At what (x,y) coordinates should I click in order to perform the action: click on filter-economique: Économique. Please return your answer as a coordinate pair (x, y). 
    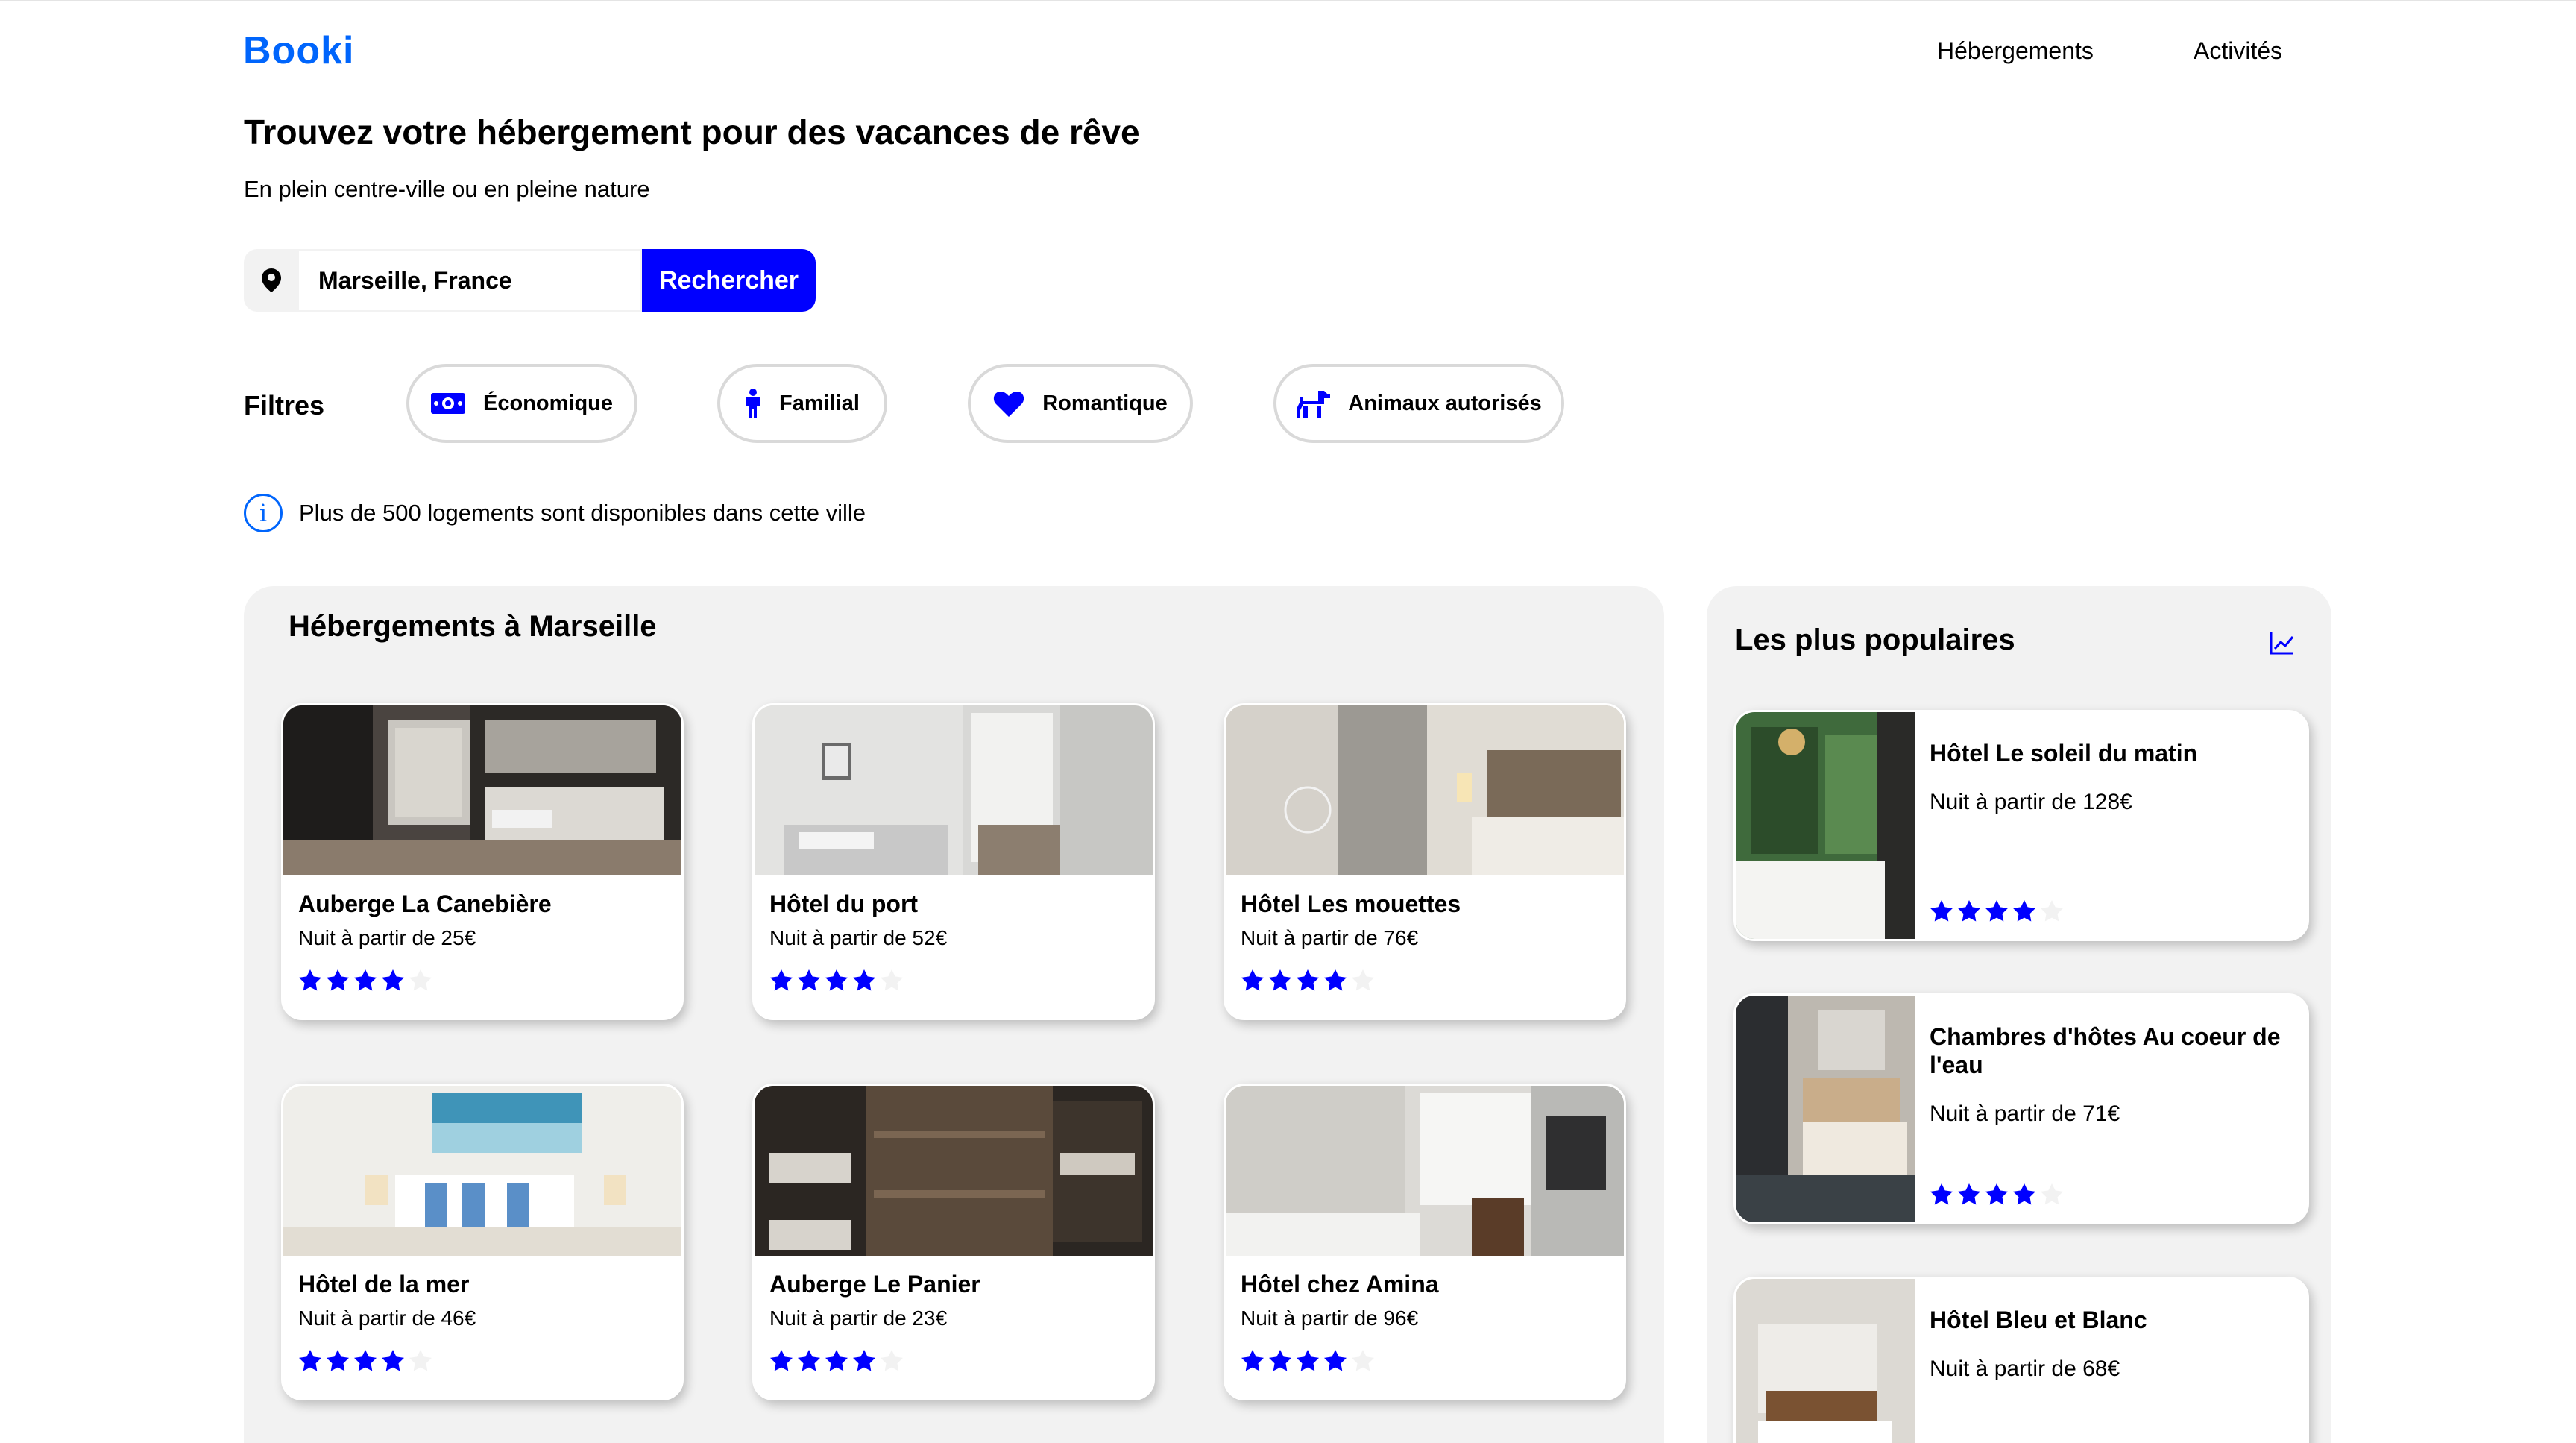
    Looking at the image, I should click on (521, 403).